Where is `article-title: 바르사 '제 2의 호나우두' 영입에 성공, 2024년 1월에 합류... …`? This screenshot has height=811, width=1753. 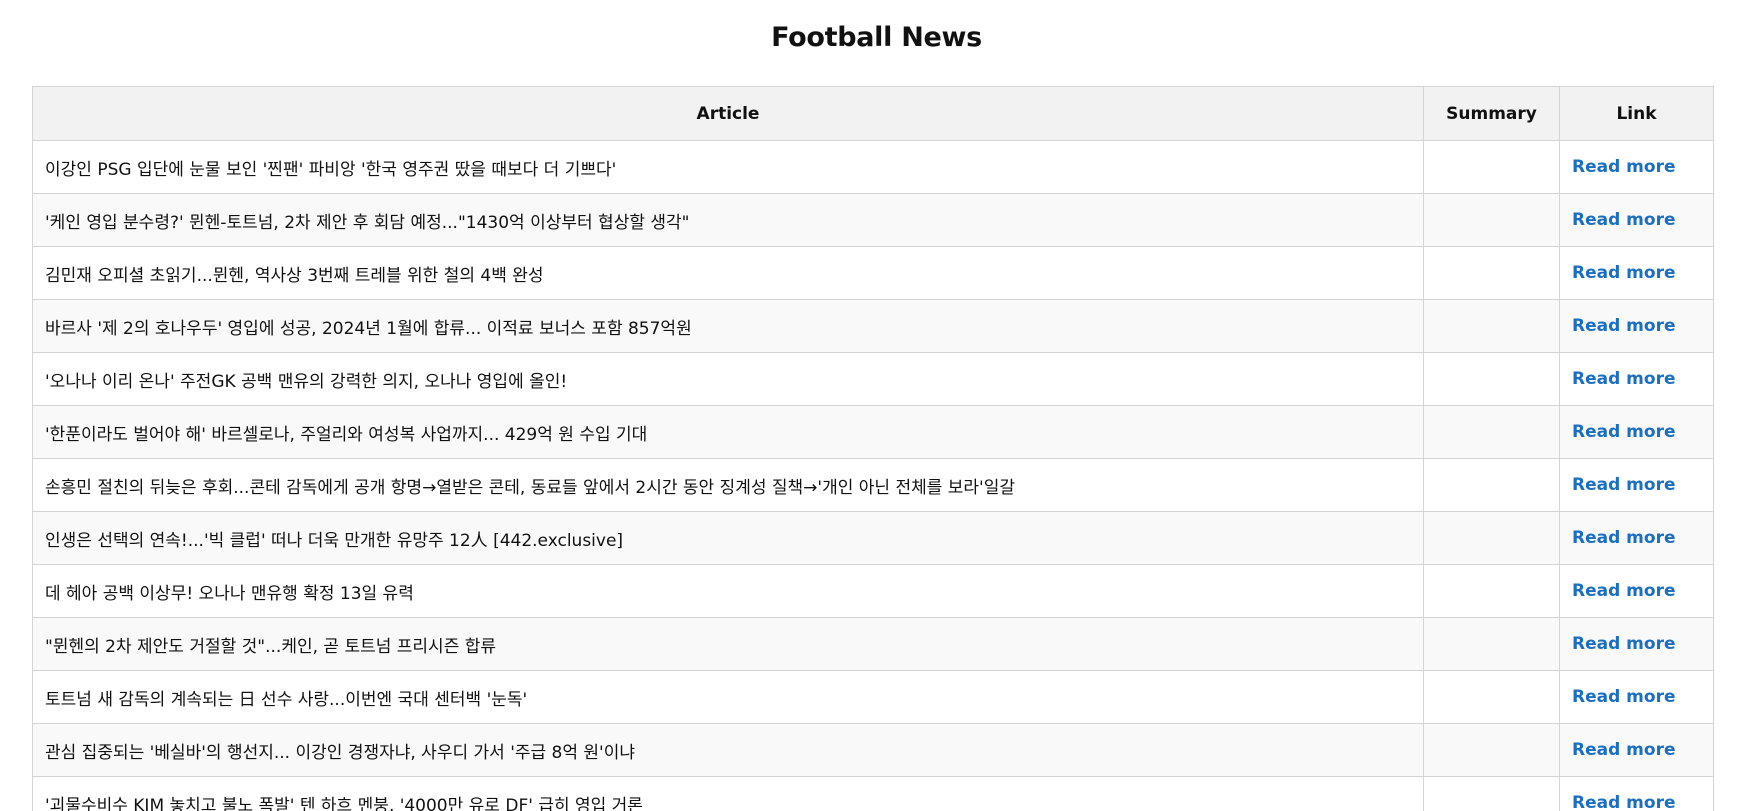 article-title: 바르사 '제 2의 호나우두' 영입에 성공, 2024년 1월에 합류... … is located at coordinates (728, 326).